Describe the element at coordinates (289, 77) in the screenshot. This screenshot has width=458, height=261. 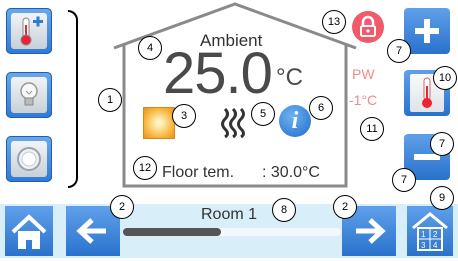
I see `ambient-unit: °C` at that location.